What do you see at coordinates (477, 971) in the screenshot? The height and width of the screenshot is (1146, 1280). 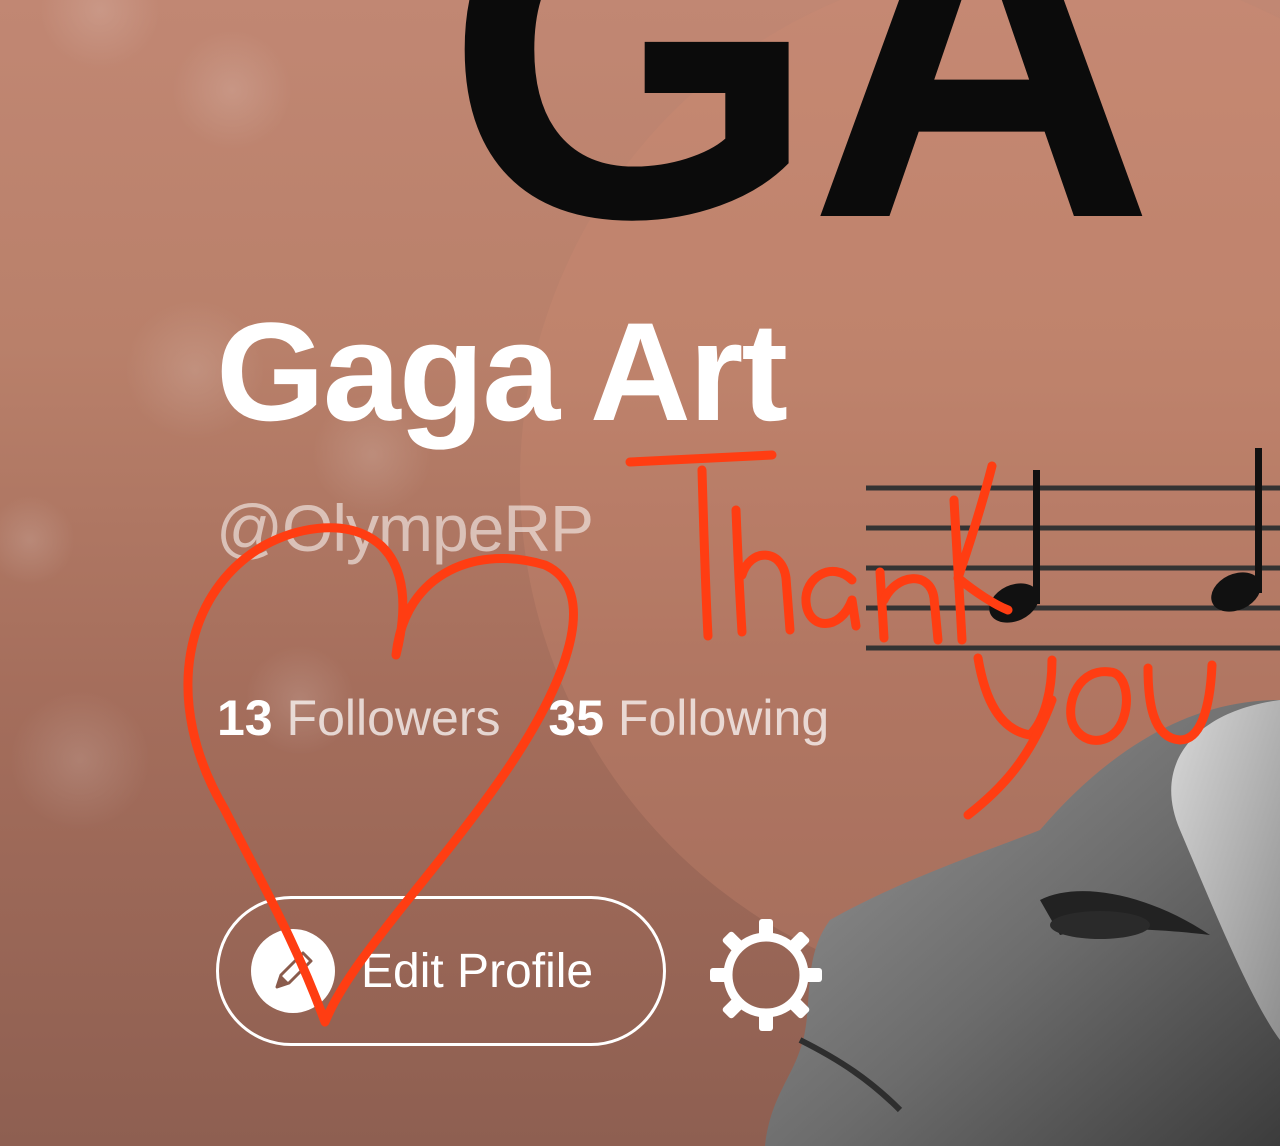 I see `edit-profile-label: Edit Profile` at bounding box center [477, 971].